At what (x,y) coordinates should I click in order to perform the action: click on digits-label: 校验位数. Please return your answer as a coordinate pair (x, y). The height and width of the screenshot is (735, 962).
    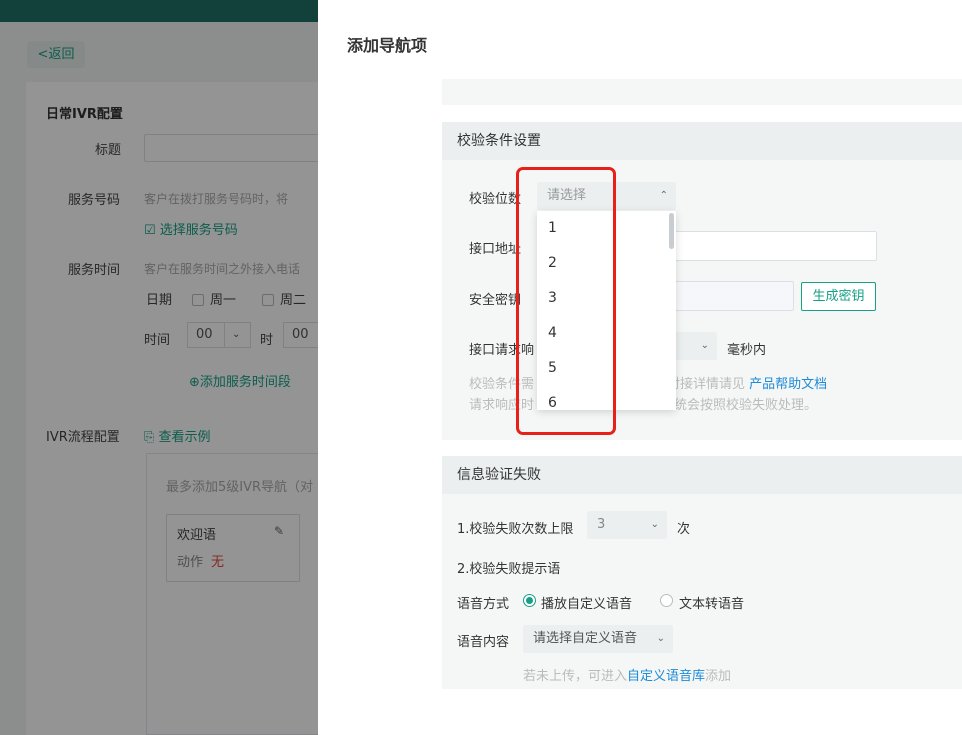
    Looking at the image, I should click on (495, 199).